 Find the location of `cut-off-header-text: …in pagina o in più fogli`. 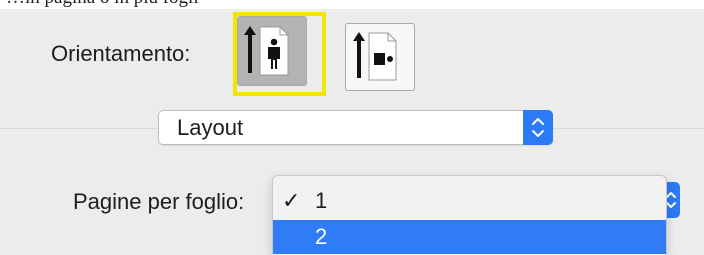

cut-off-header-text: …in pagina o in più fogli is located at coordinates (352, 4).